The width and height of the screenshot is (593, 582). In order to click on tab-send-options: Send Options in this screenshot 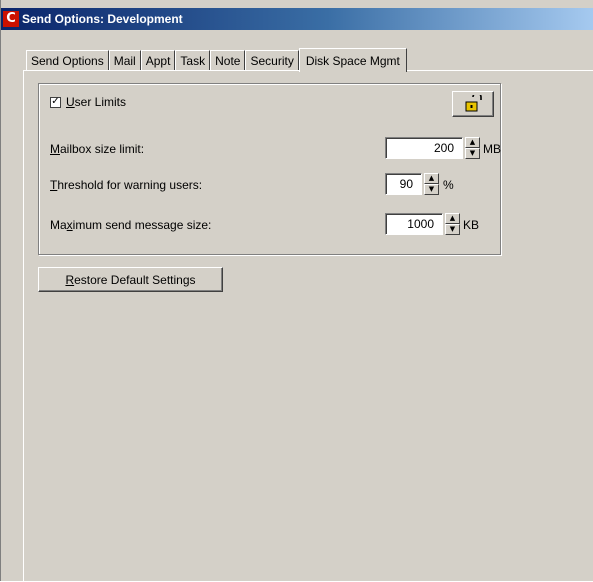, I will do `click(67, 60)`.